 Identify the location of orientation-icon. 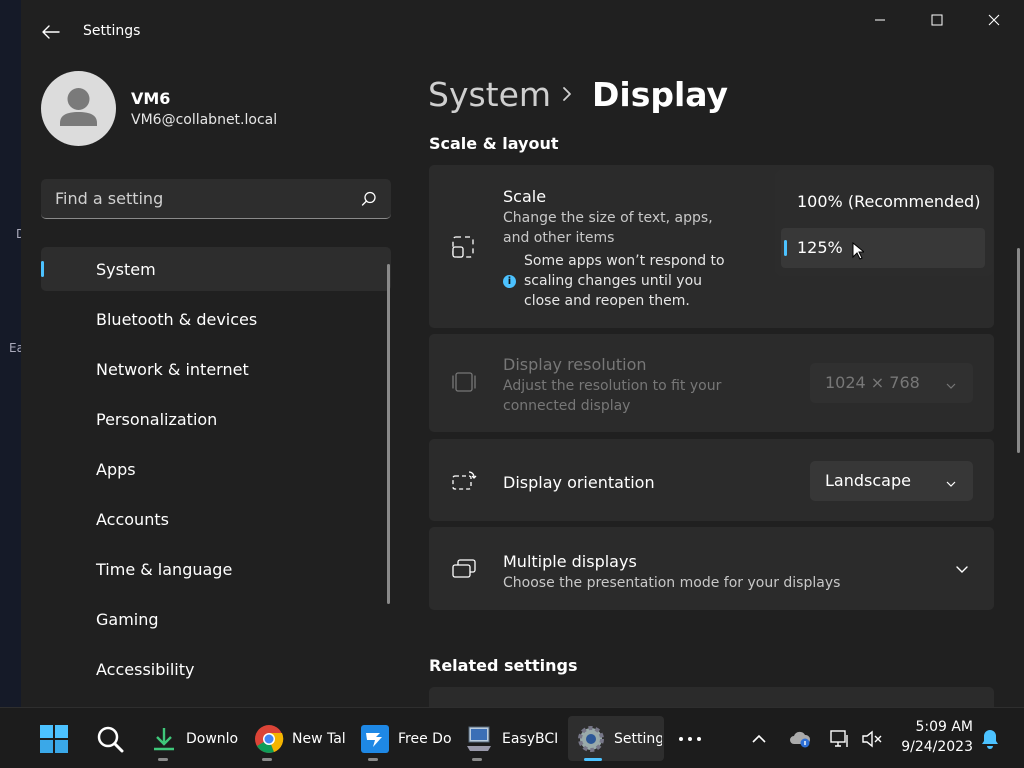
(464, 482).